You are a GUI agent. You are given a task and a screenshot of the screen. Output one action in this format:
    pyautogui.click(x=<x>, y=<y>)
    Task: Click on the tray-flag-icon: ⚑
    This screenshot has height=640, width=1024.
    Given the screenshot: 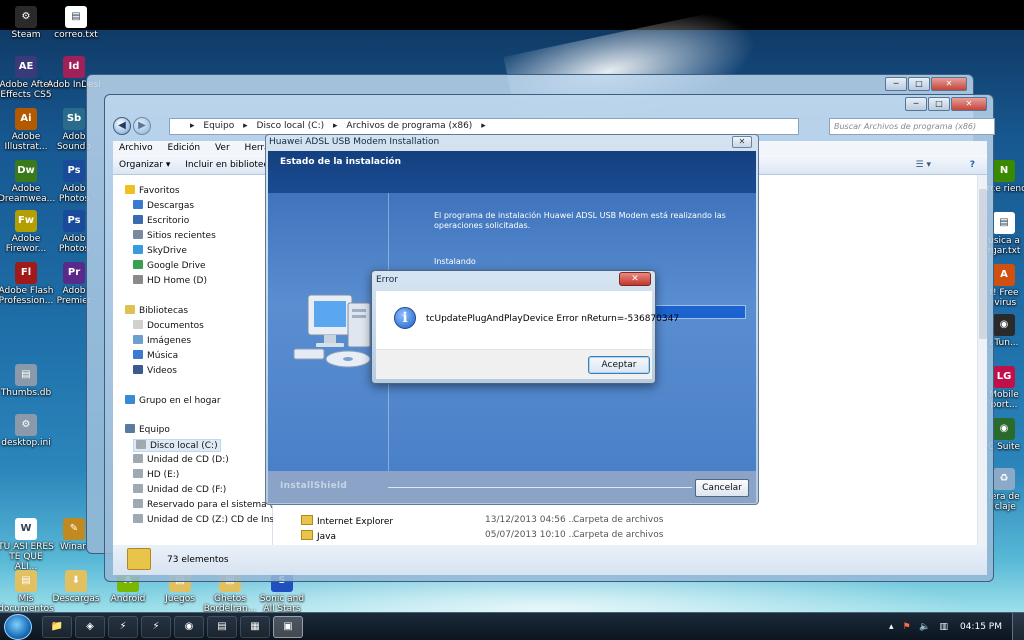 What is the action you would take?
    pyautogui.click(x=906, y=627)
    